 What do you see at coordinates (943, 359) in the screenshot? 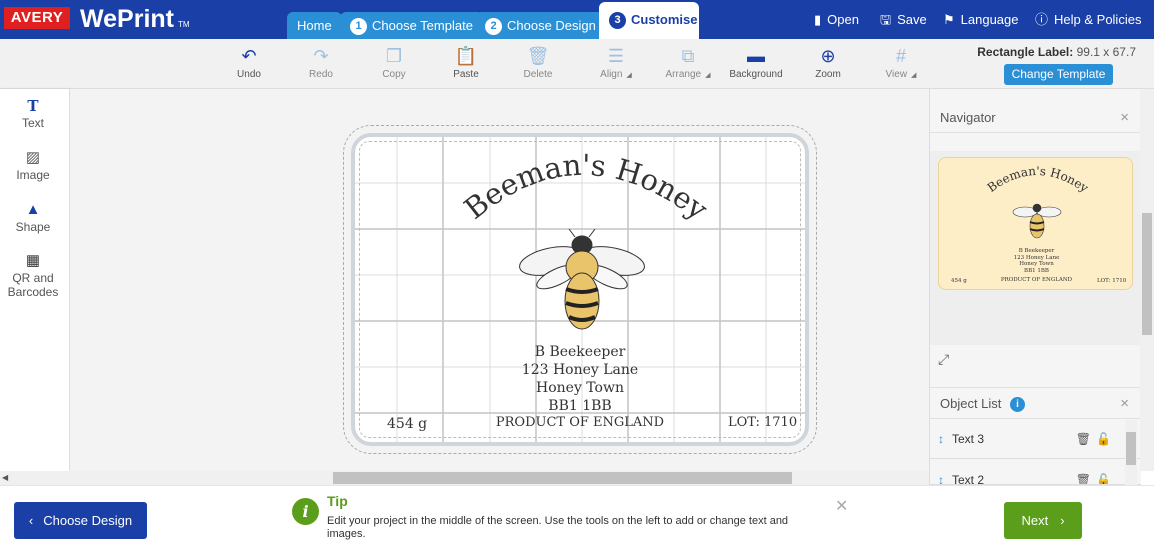
I see `expand-navigator-icon: ⤢` at bounding box center [943, 359].